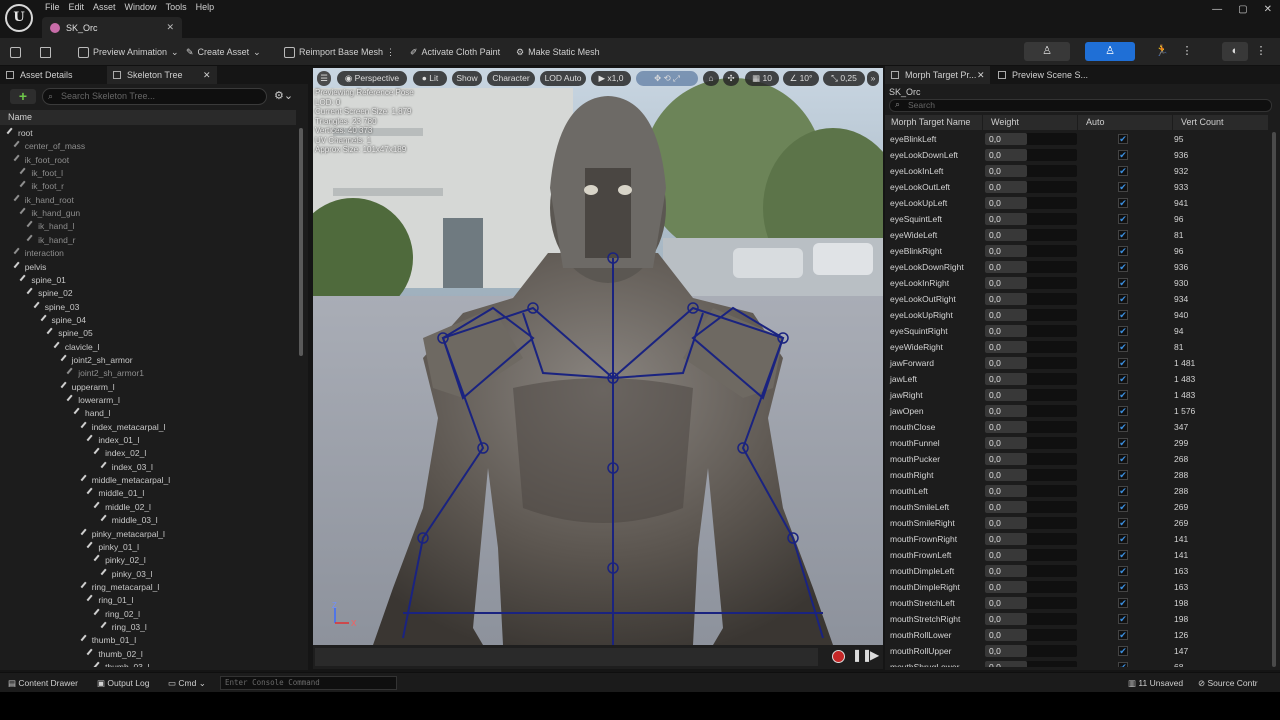 The width and height of the screenshot is (1280, 720). I want to click on create-asset-button: ✎ Create Asset ⌄, so click(223, 52).